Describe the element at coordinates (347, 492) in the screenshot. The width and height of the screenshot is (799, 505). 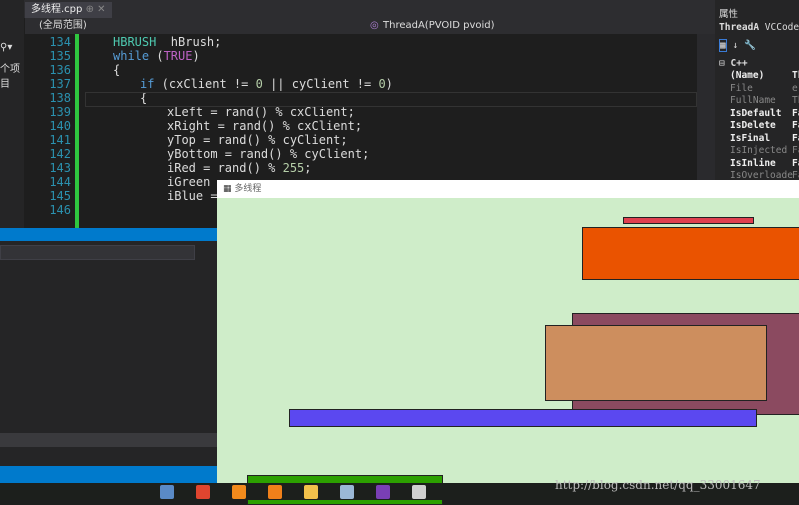
I see `taskbar-app-6-icon` at that location.